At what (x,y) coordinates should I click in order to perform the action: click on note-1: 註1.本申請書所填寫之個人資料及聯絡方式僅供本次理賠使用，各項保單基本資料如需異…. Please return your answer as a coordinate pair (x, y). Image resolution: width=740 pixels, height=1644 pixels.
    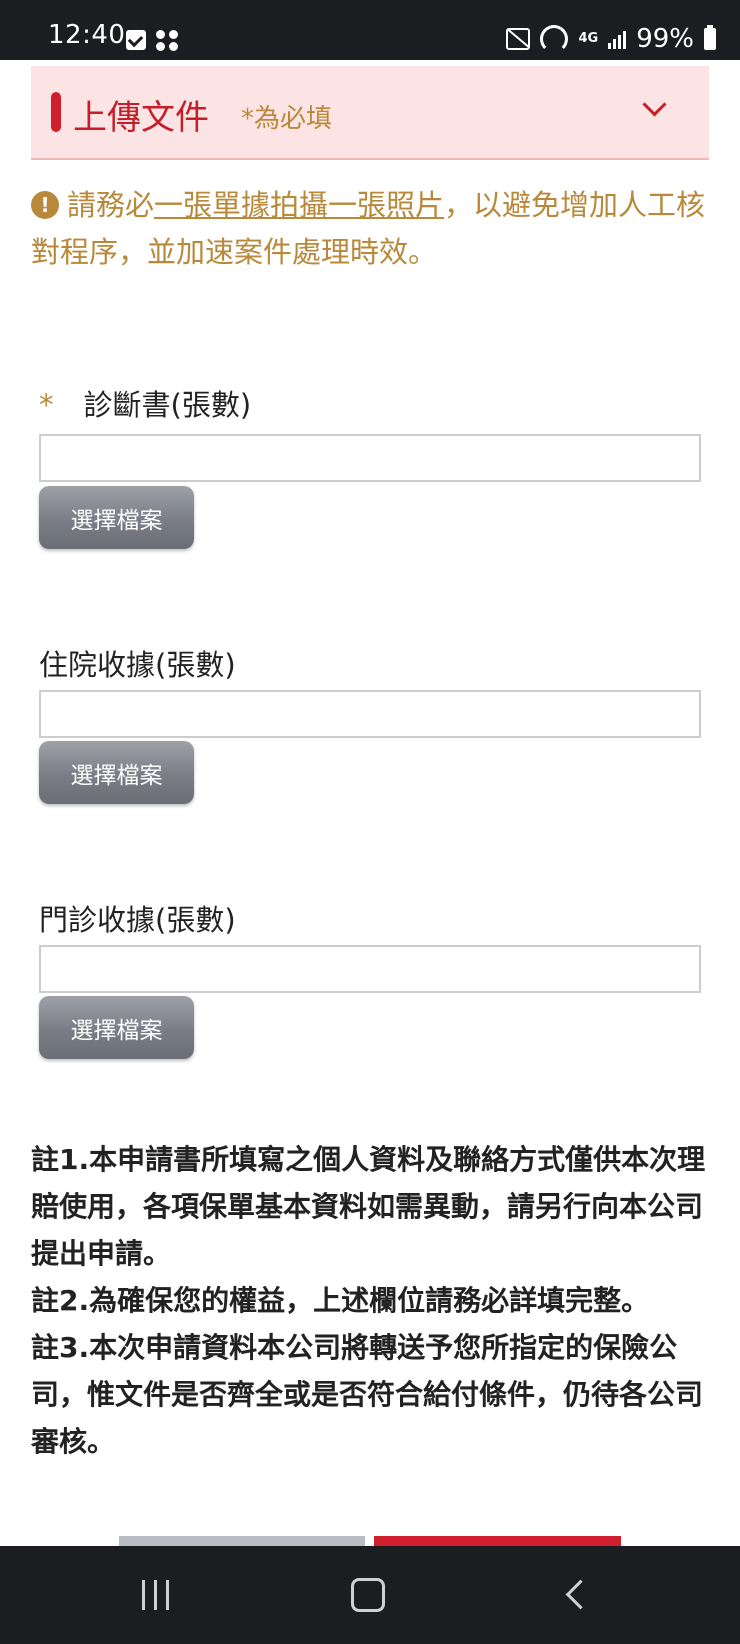
    Looking at the image, I should click on (368, 1206).